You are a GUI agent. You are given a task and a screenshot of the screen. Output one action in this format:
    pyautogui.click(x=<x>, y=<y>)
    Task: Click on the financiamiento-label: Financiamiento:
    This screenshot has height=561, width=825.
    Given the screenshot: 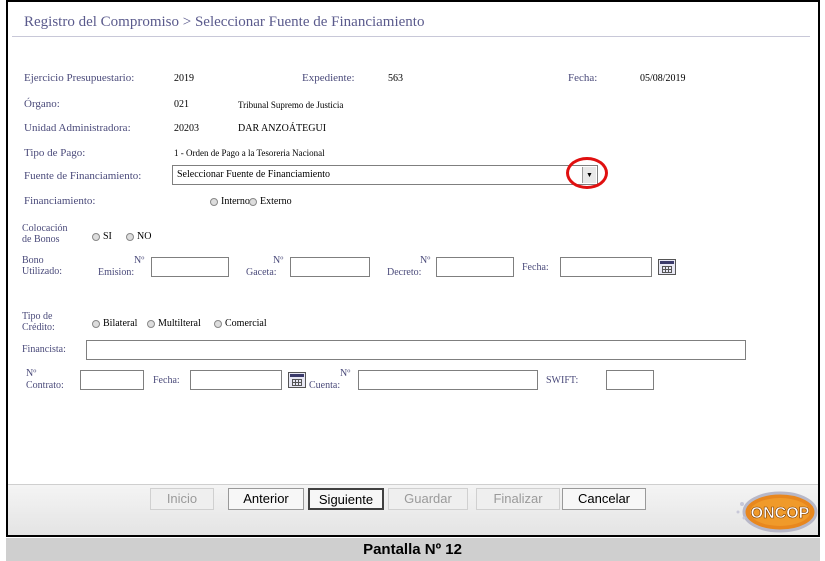 What is the action you would take?
    pyautogui.click(x=60, y=201)
    